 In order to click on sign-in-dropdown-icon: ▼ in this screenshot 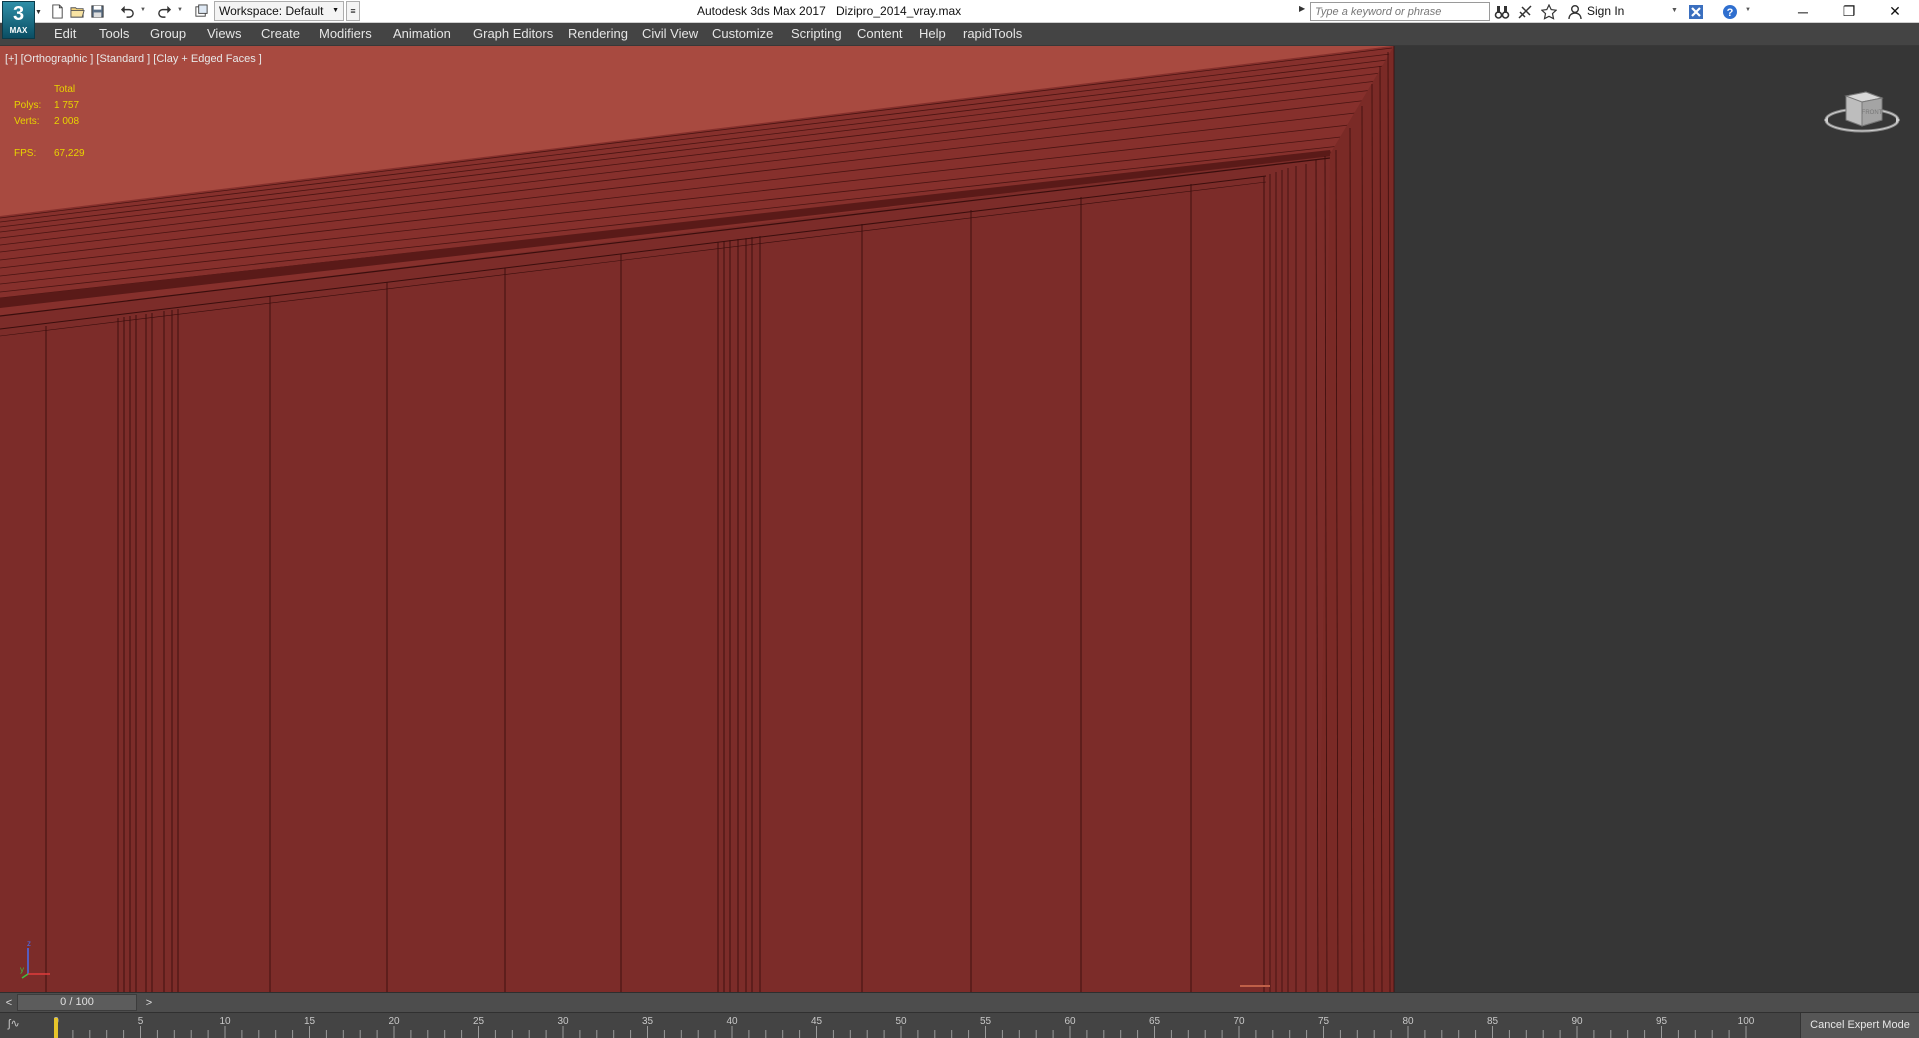, I will do `click(1674, 10)`.